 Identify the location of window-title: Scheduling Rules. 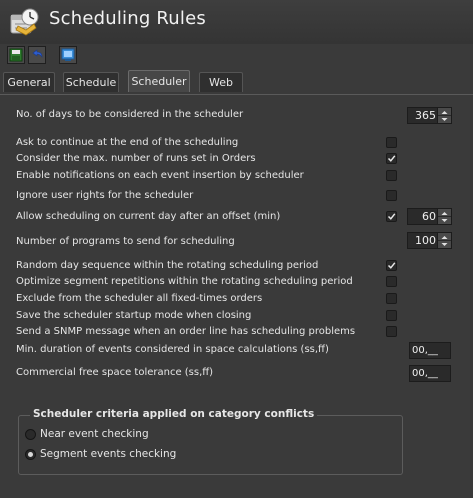
(127, 18).